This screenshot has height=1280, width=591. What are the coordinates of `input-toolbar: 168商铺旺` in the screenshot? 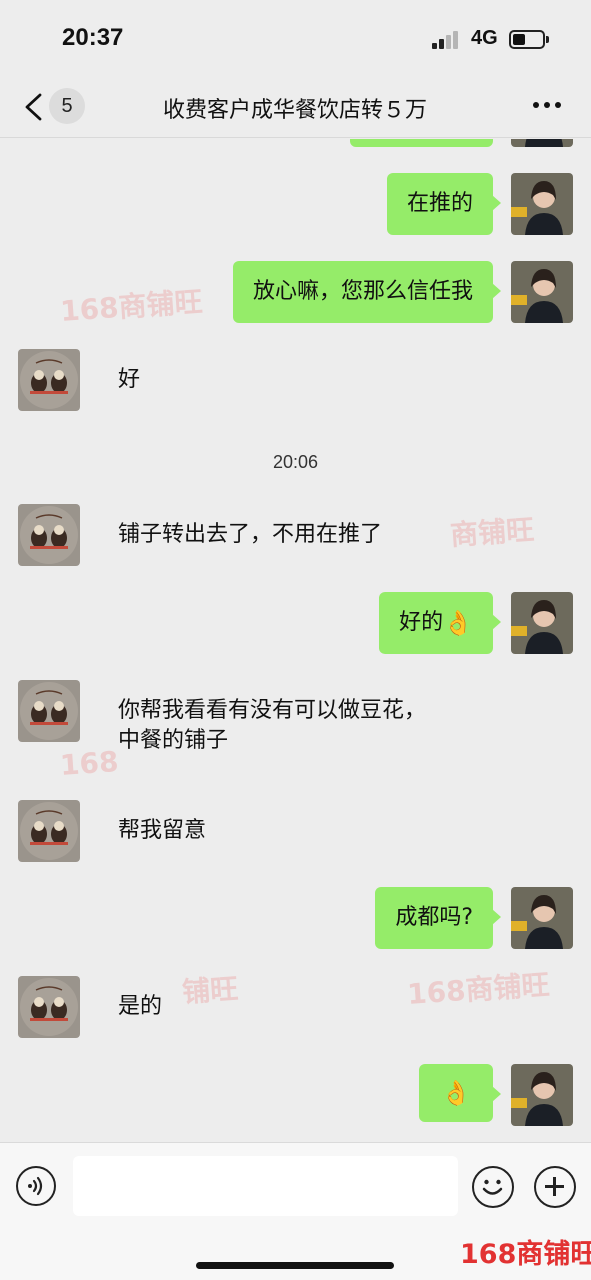 It's located at (295, 1211).